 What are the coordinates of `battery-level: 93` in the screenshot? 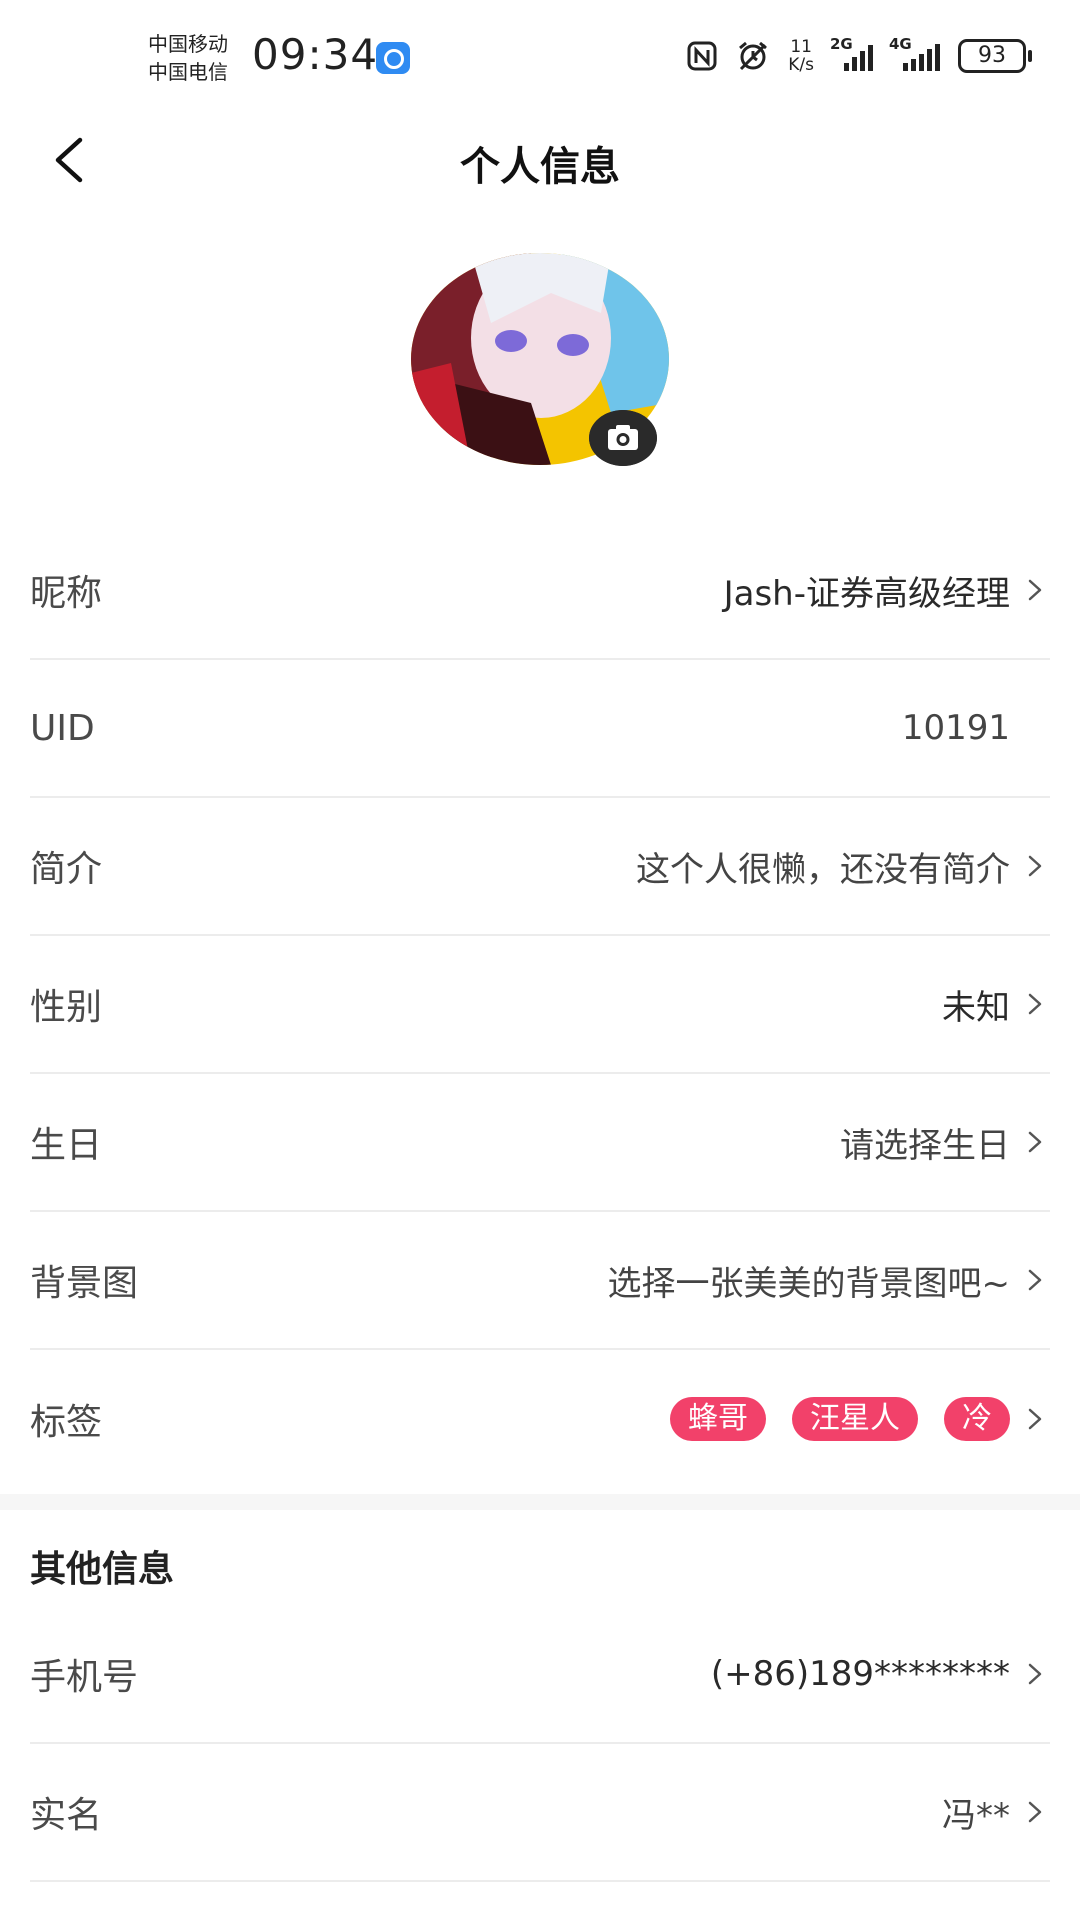 It's located at (992, 56).